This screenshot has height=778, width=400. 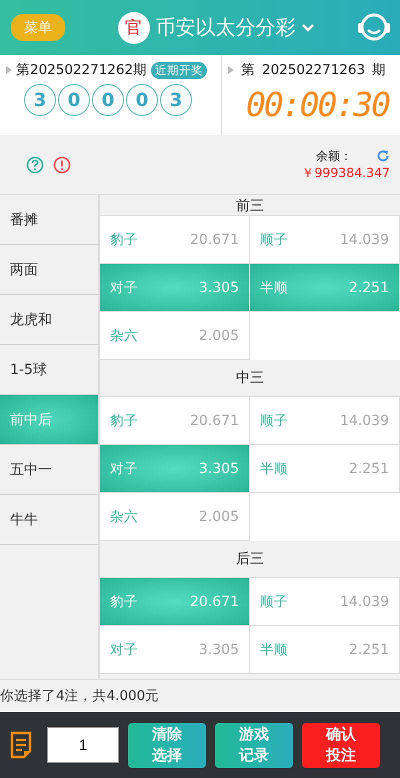 What do you see at coordinates (345, 173) in the screenshot?
I see `balance-amount: ￥999384.347` at bounding box center [345, 173].